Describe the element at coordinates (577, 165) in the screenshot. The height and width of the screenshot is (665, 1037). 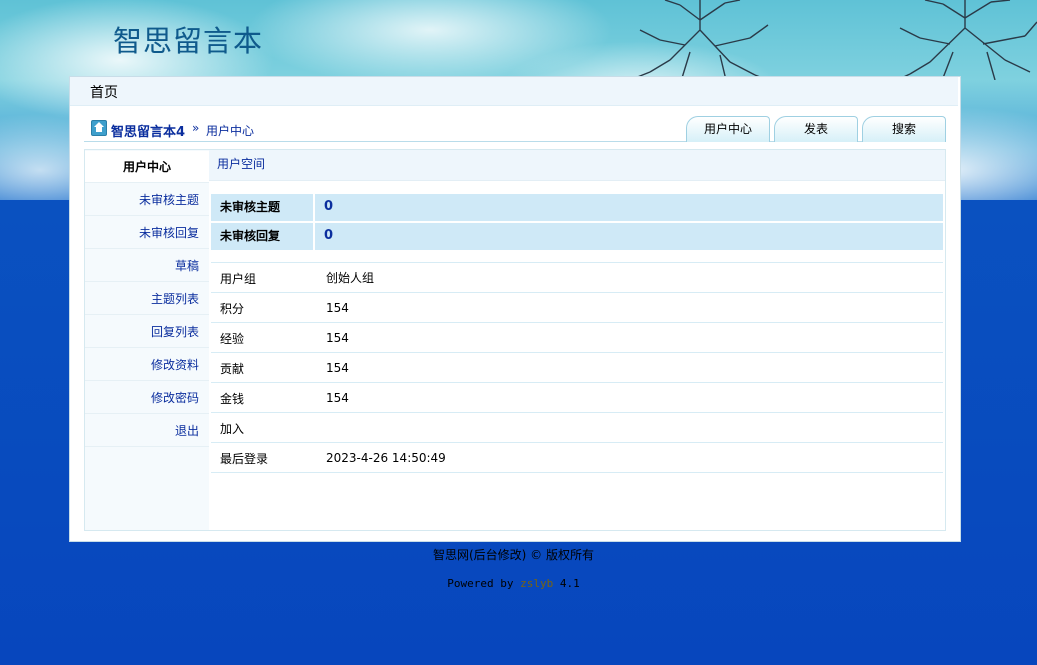
I see `user-space-title: 用户空间` at that location.